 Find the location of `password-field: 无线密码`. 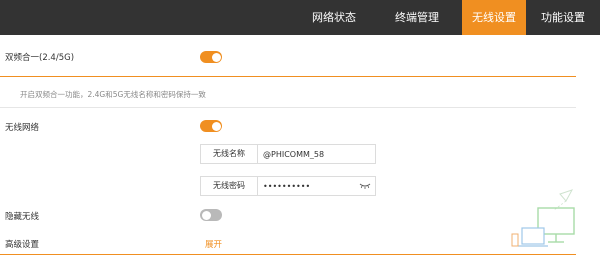

password-field: 无线密码 is located at coordinates (288, 186).